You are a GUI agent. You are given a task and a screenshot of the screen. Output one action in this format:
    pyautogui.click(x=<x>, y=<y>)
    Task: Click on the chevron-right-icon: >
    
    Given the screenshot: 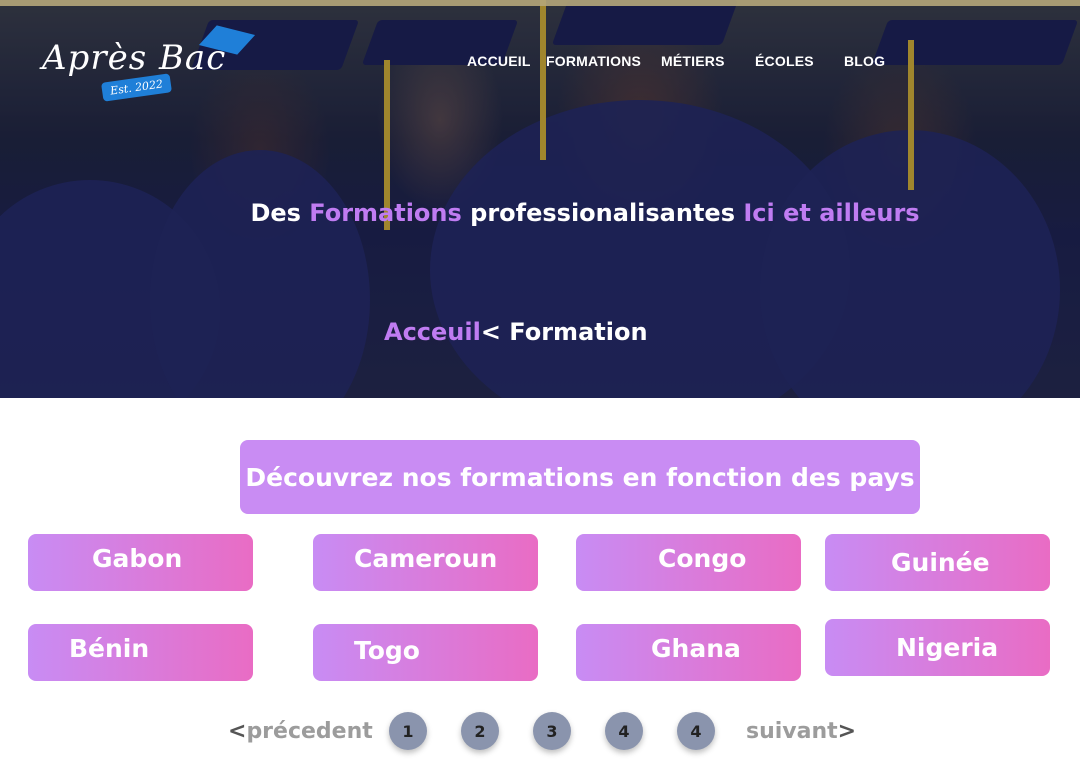 What is the action you would take?
    pyautogui.click(x=847, y=731)
    